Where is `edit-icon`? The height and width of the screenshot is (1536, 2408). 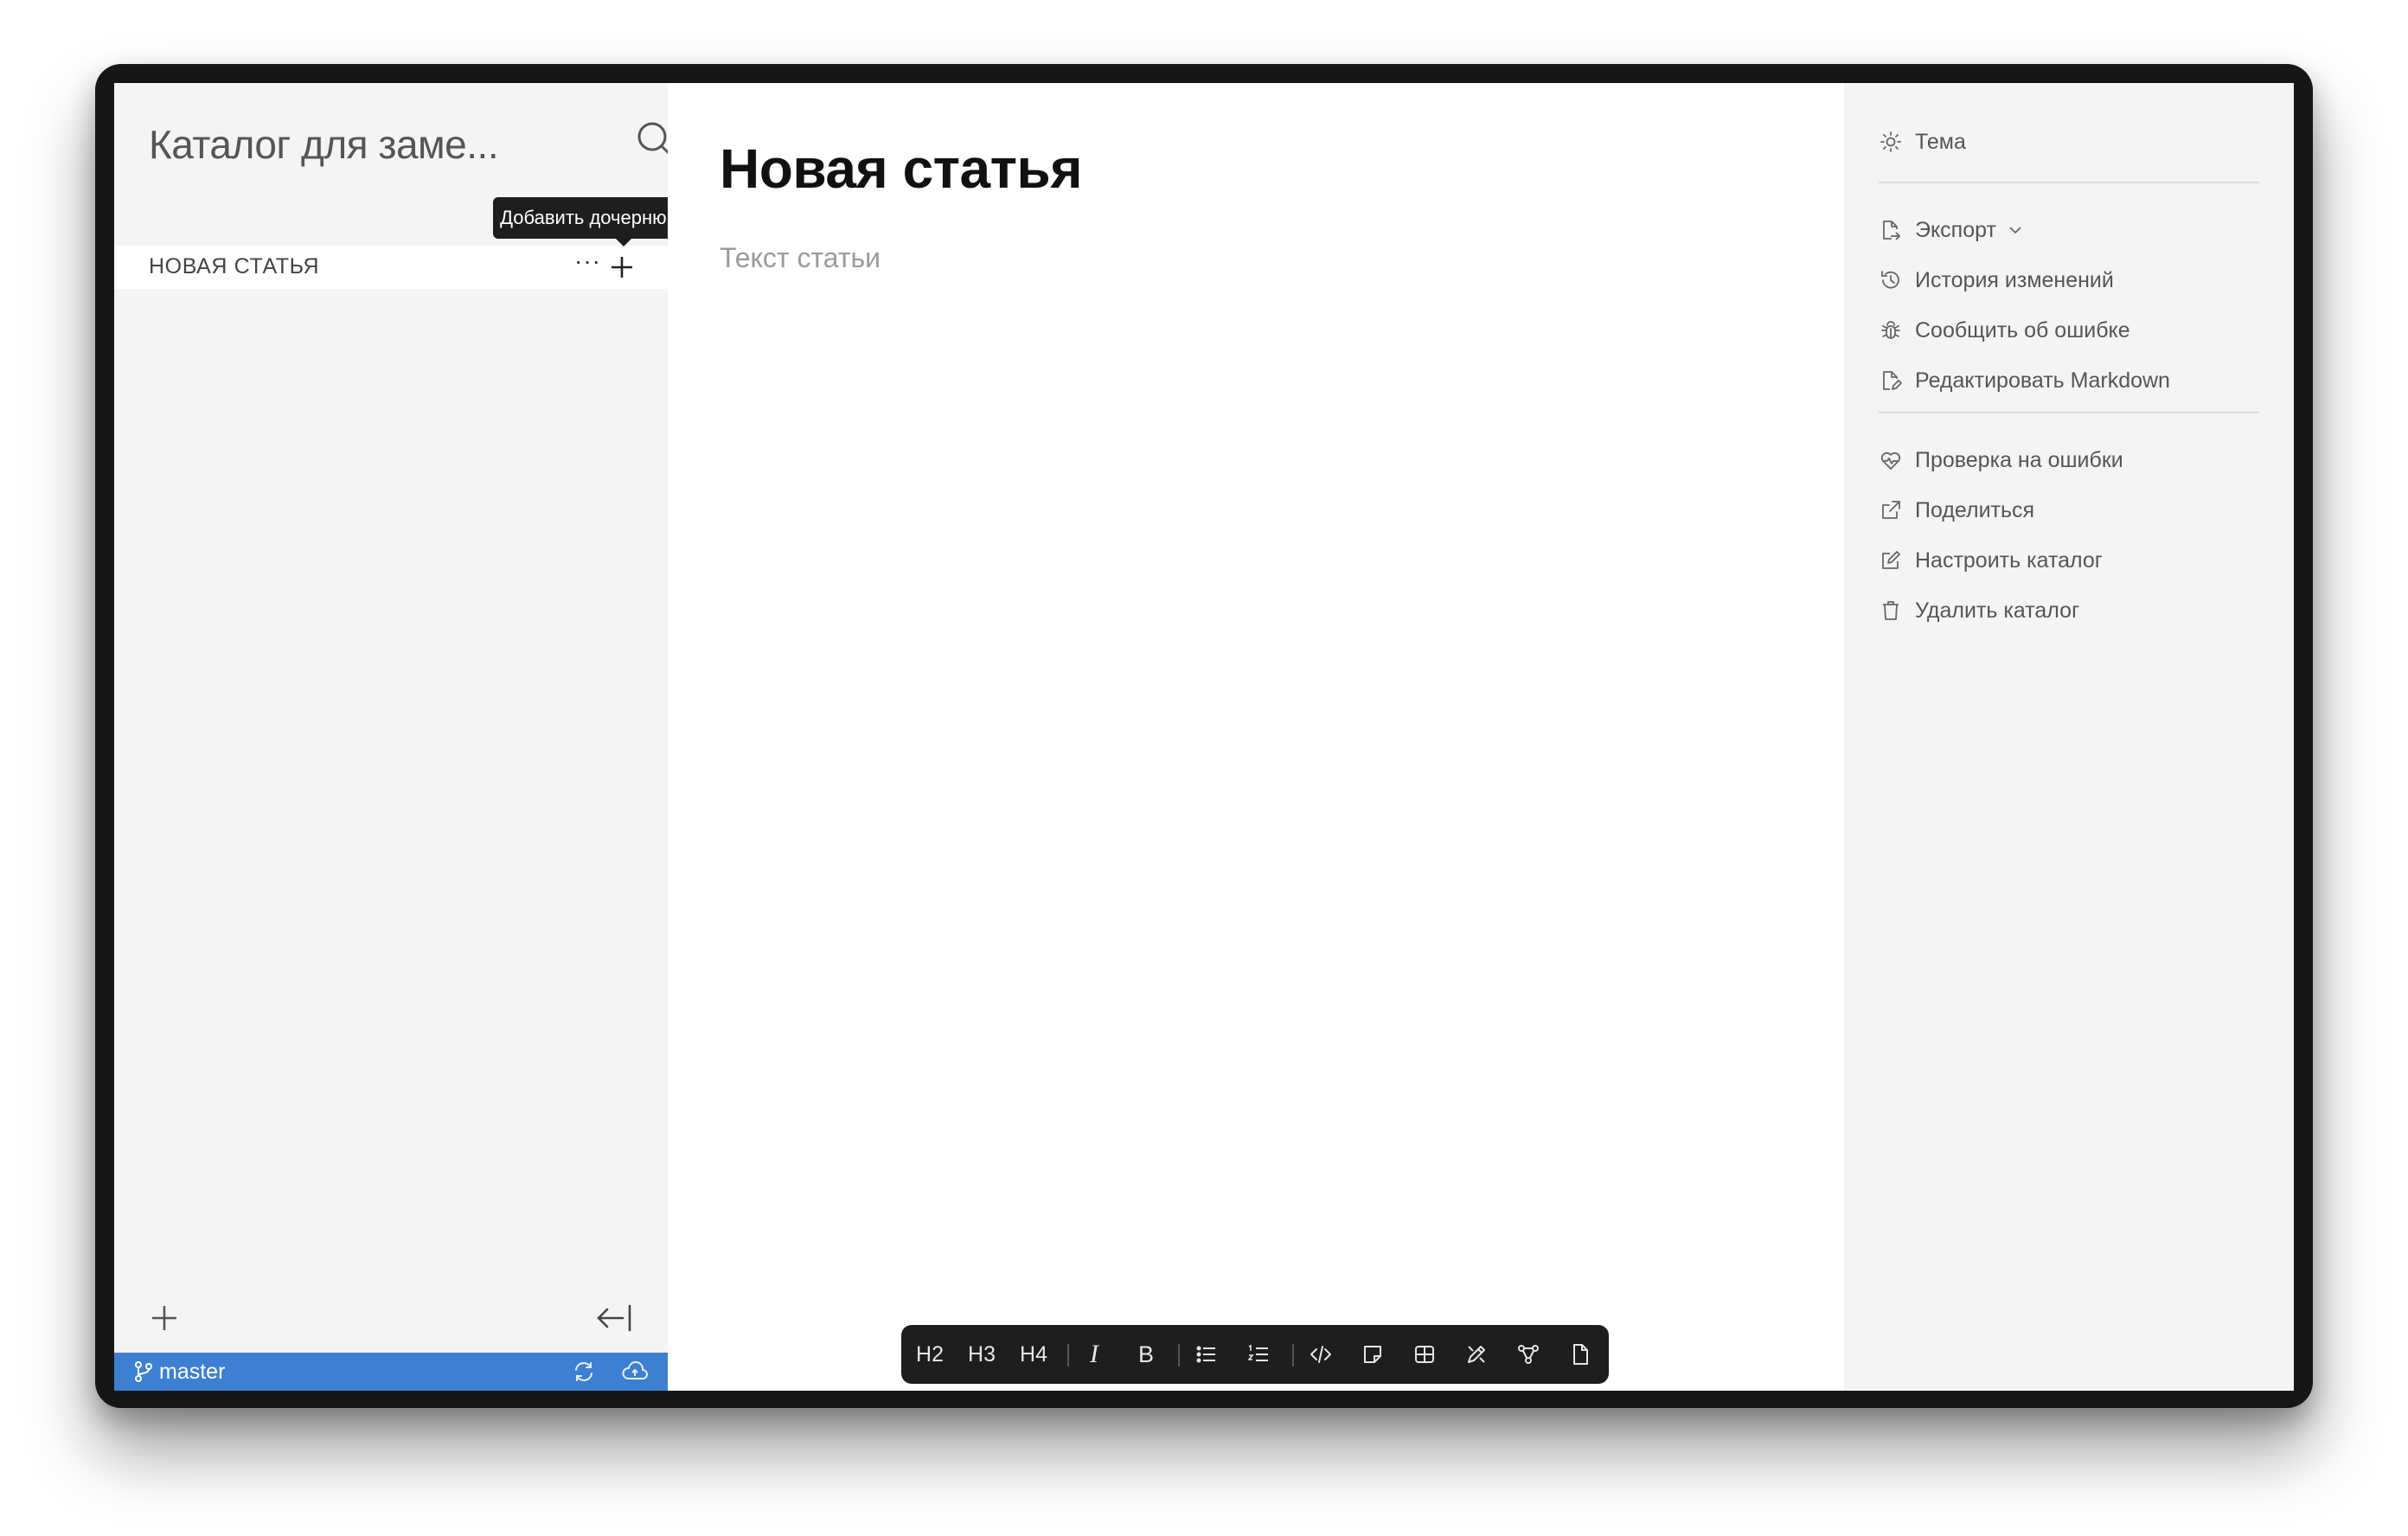
edit-icon is located at coordinates (1891, 560).